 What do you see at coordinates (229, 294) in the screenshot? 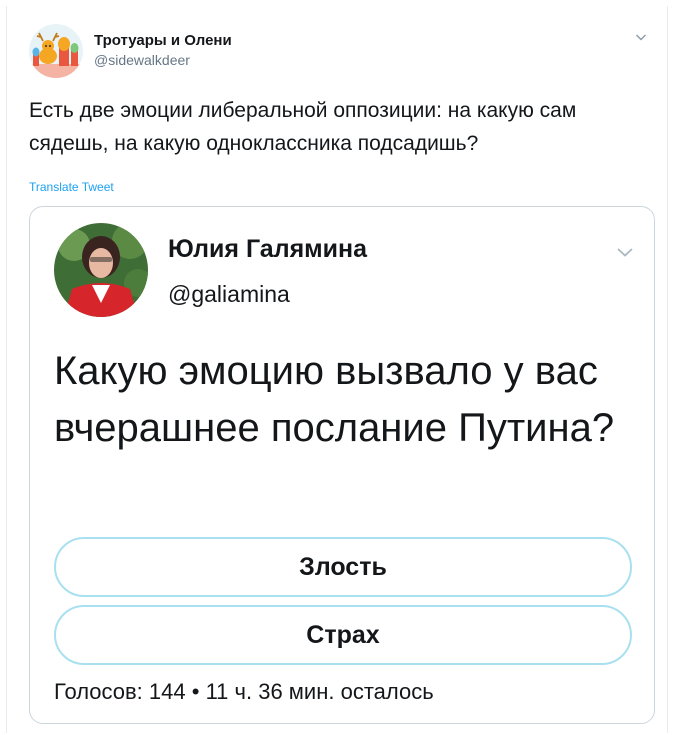
I see `quoted-author-handle: @galiamina` at bounding box center [229, 294].